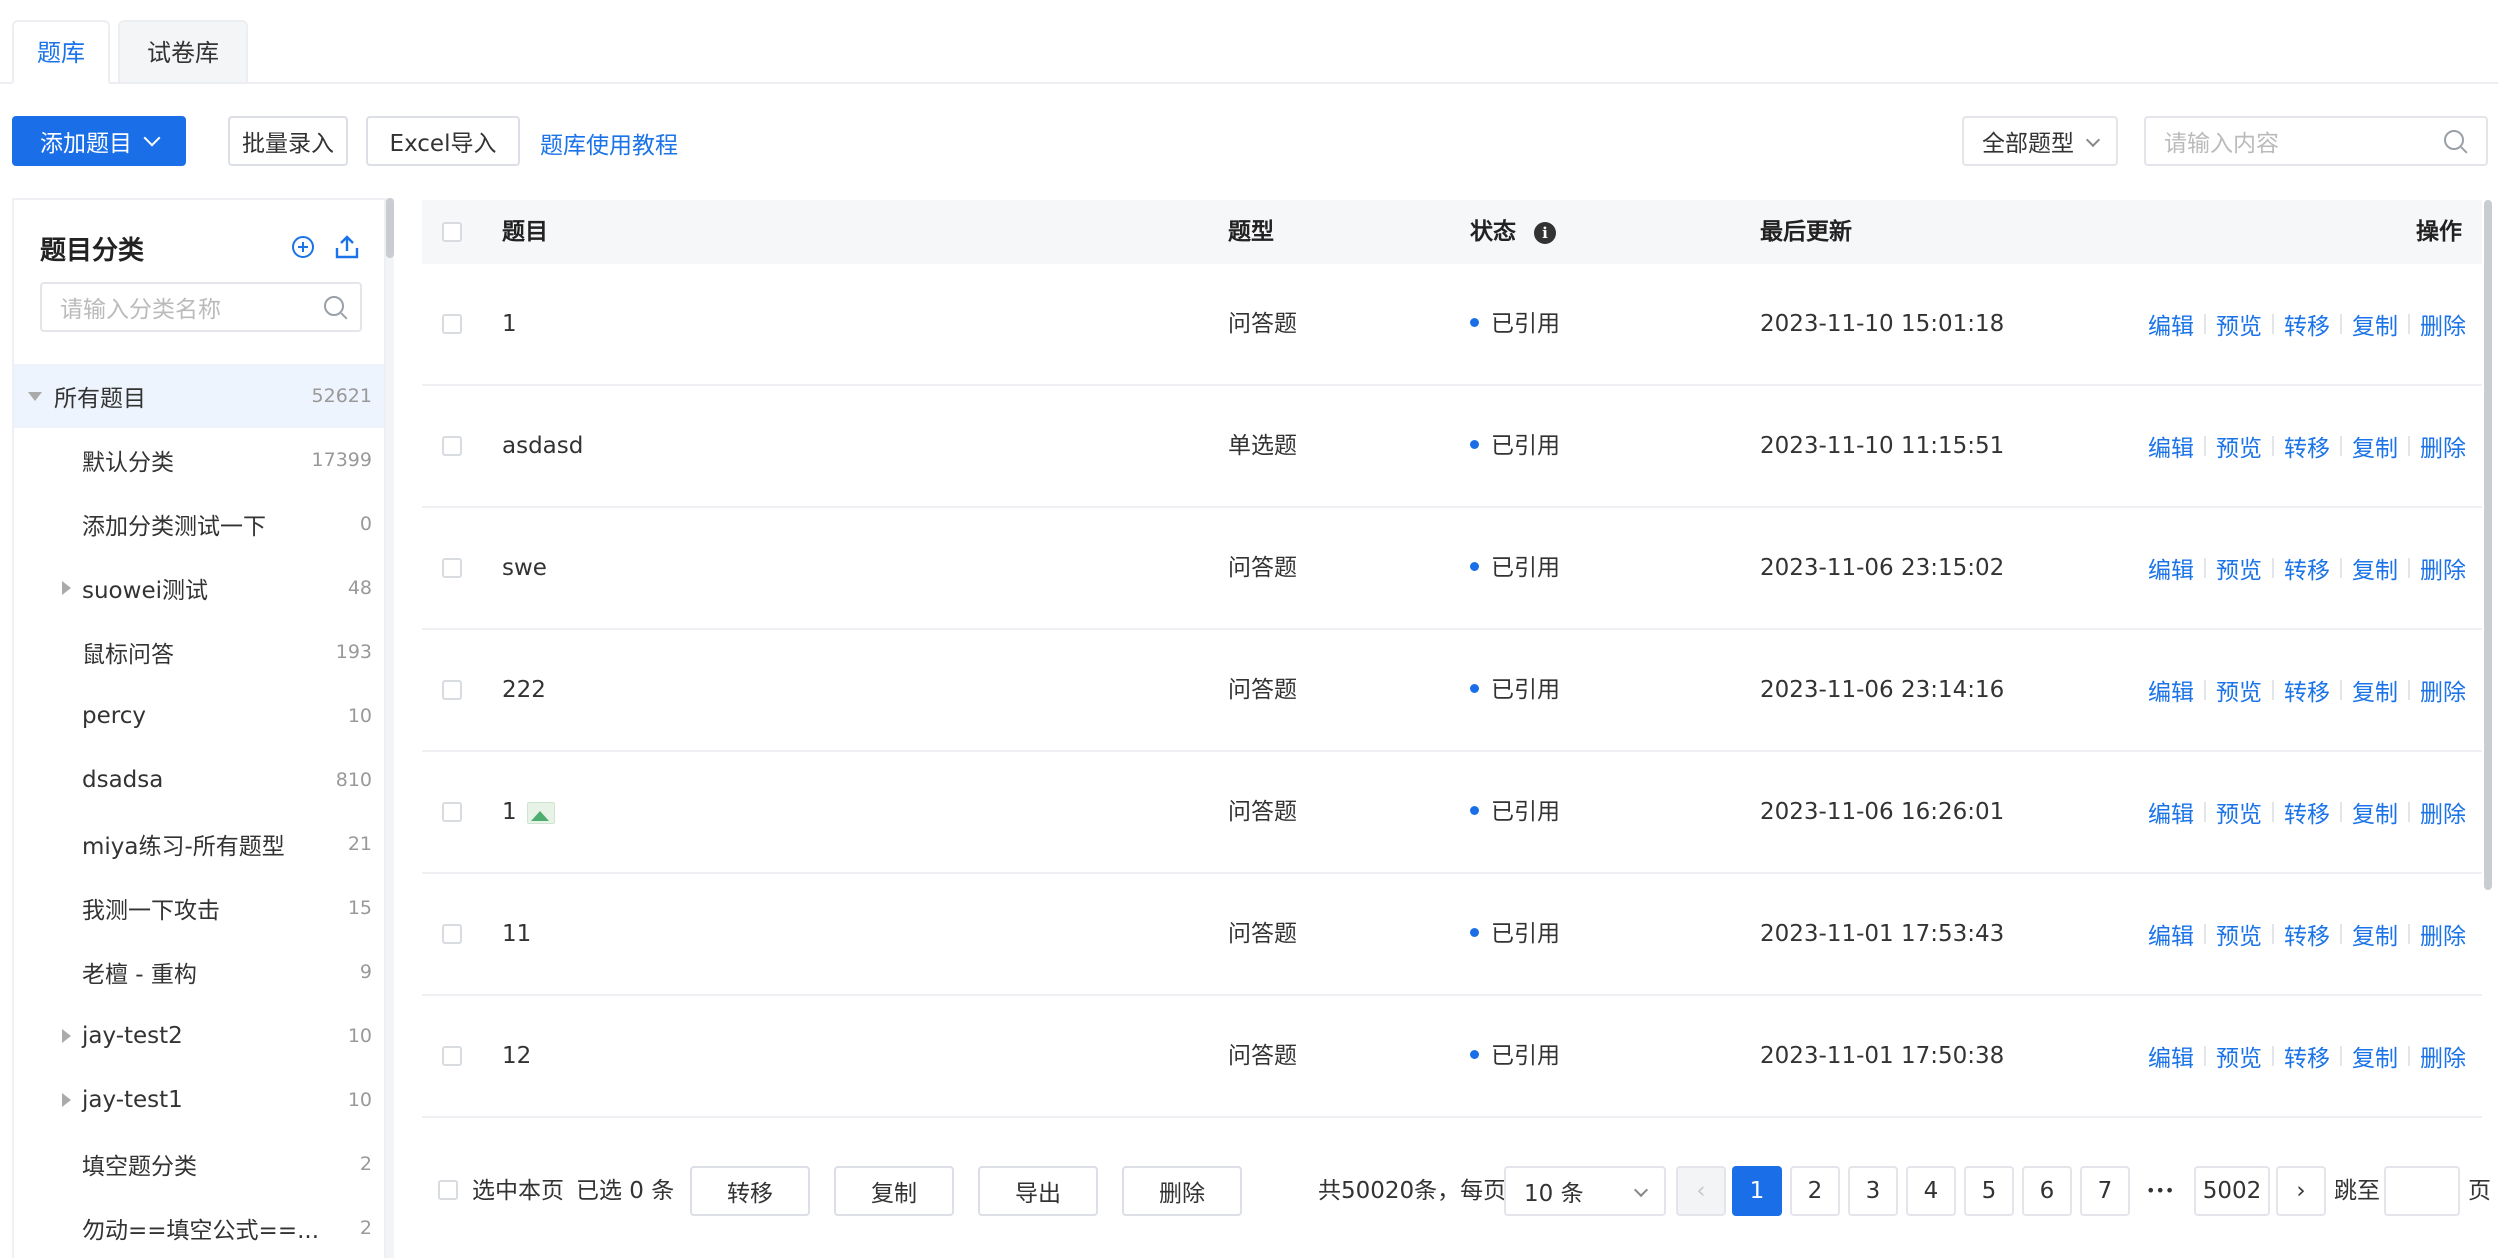 The image size is (2498, 1258). What do you see at coordinates (2232, 1191) in the screenshot?
I see `page-last: 5002` at bounding box center [2232, 1191].